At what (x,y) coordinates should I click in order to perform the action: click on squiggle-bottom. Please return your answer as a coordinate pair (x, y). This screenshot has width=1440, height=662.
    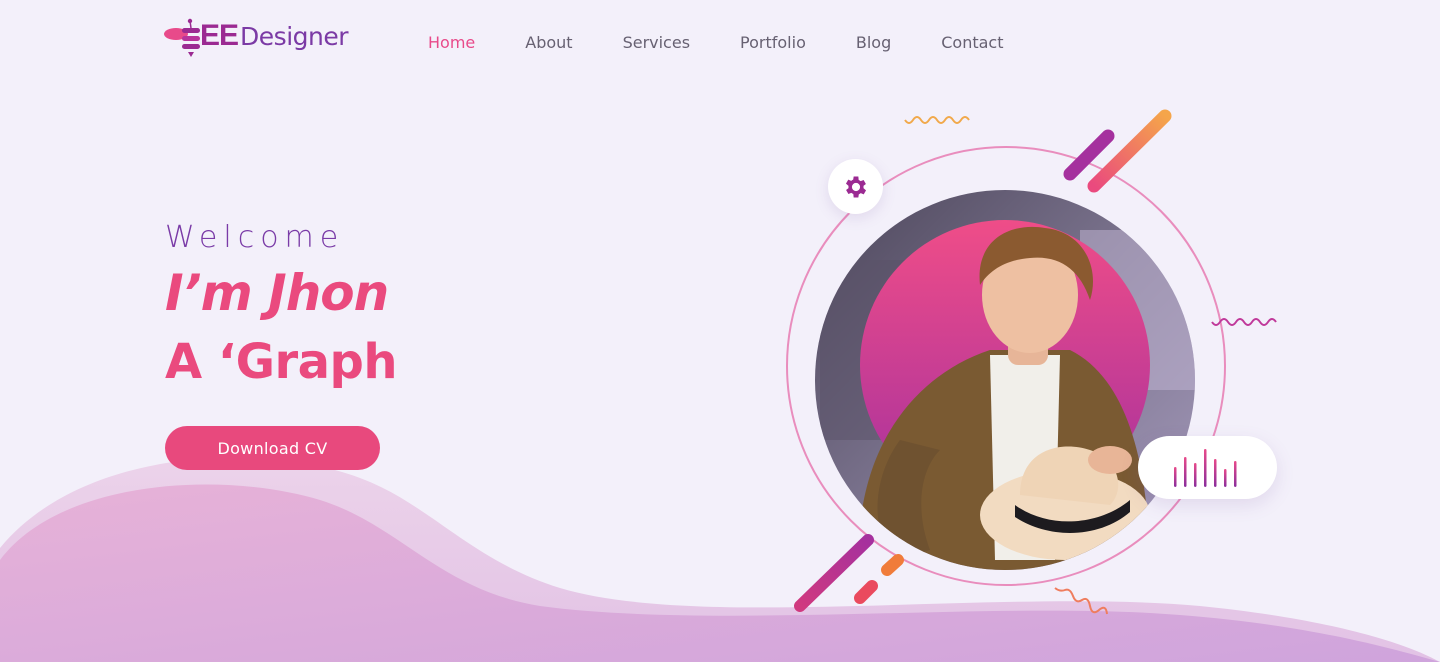
    Looking at the image, I should click on (1081, 601).